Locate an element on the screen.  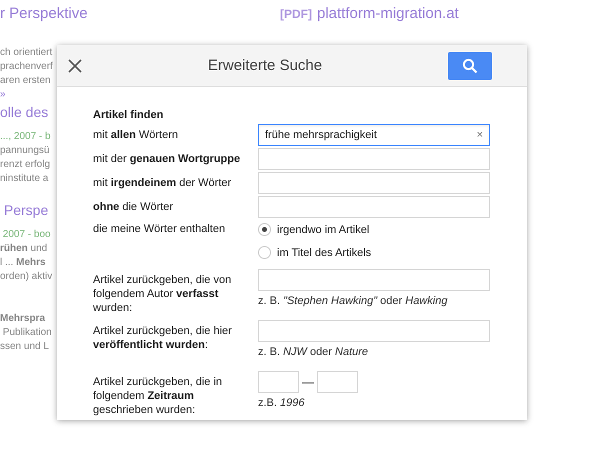
result-snippet: Mehrspra is located at coordinates (23, 318).